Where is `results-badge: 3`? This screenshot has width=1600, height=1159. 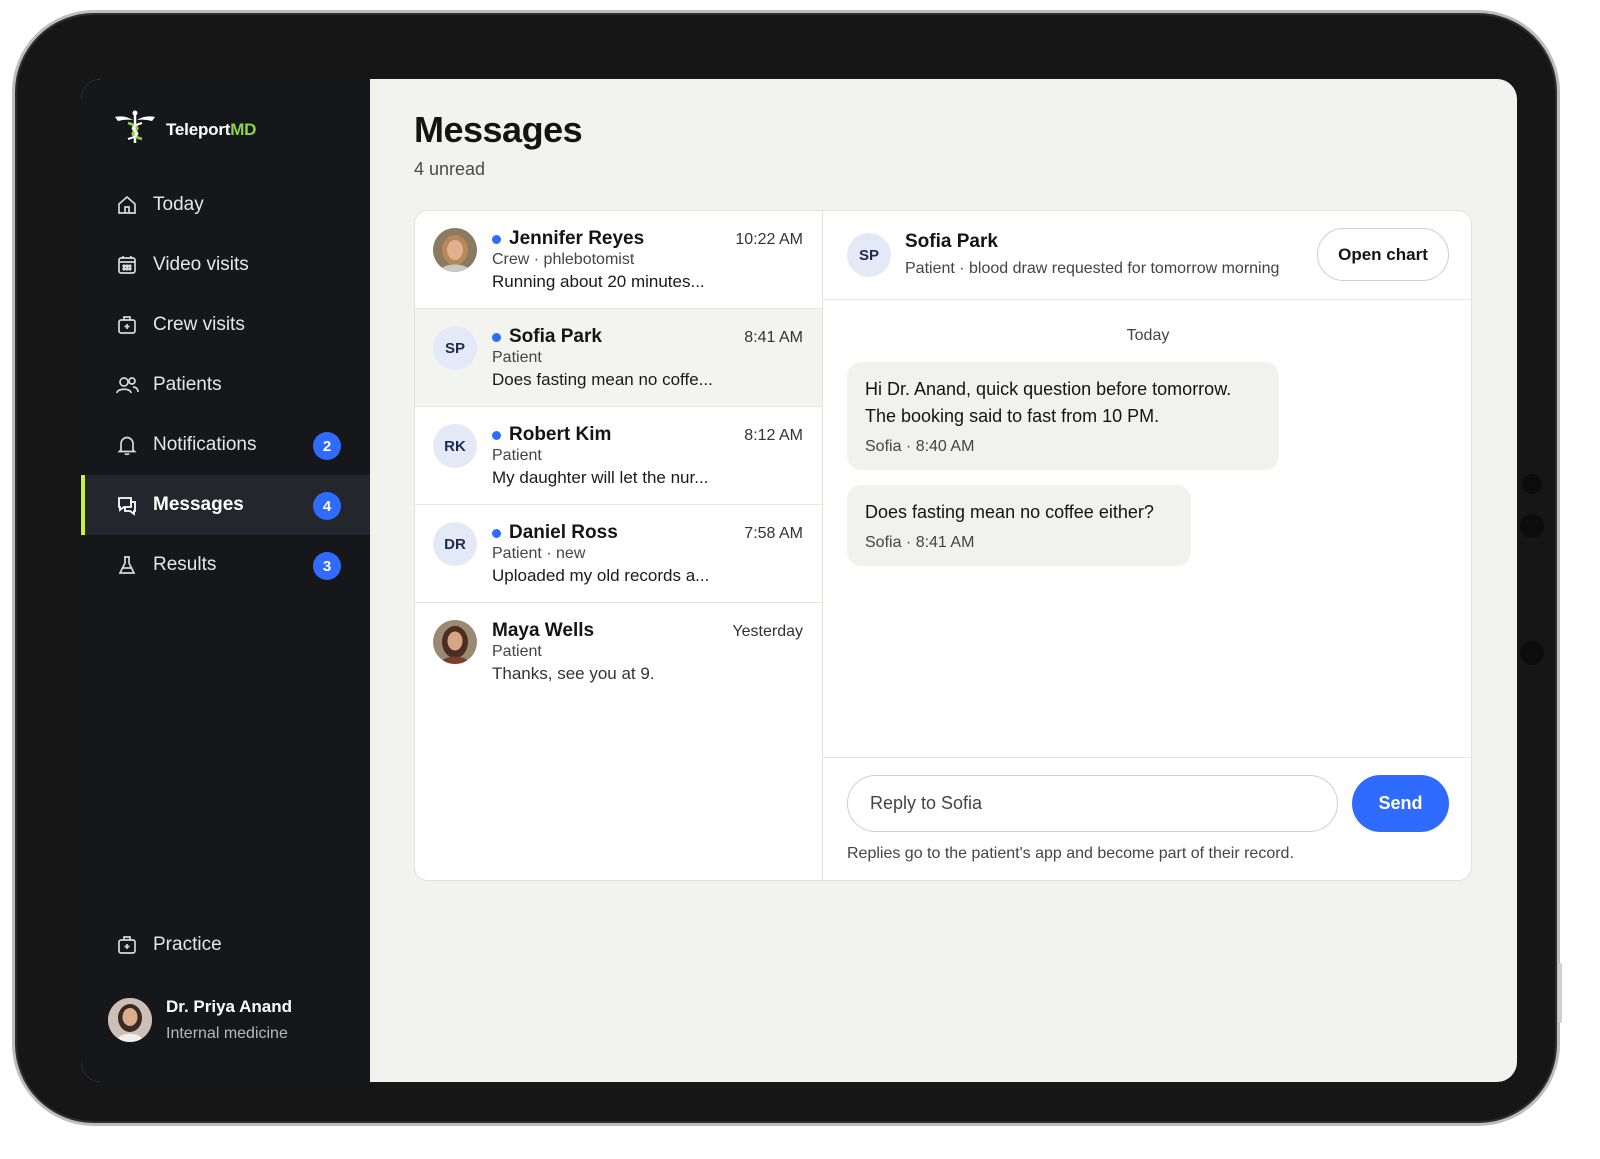 results-badge: 3 is located at coordinates (327, 566).